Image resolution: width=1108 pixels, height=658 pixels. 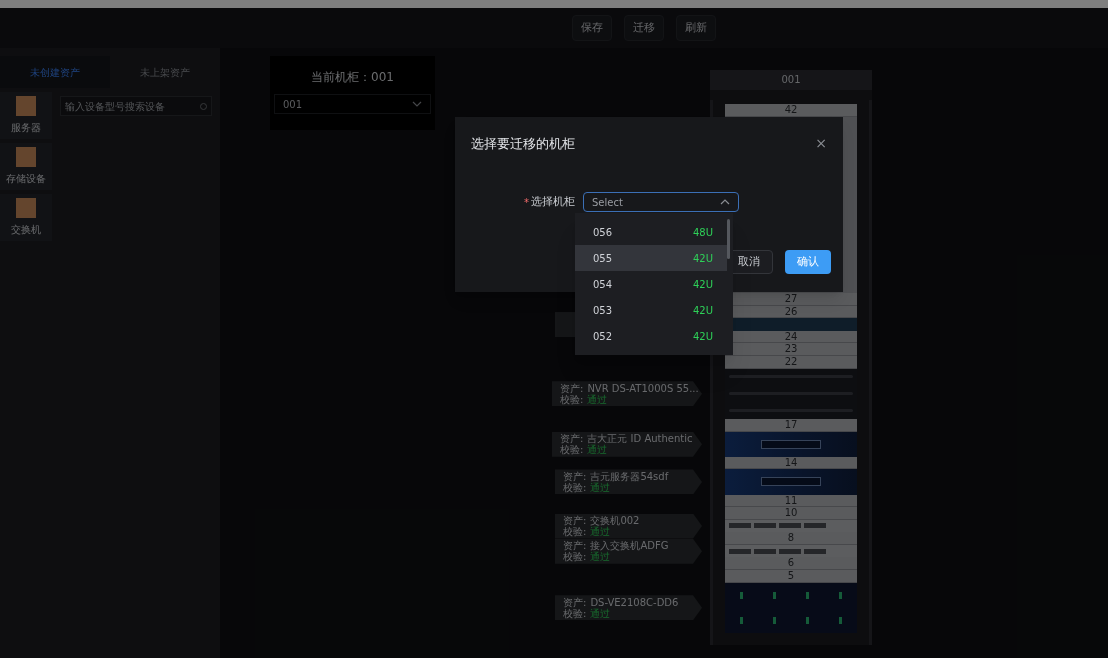 I want to click on dialog-title: 选择要迁移的机柜, so click(x=523, y=143).